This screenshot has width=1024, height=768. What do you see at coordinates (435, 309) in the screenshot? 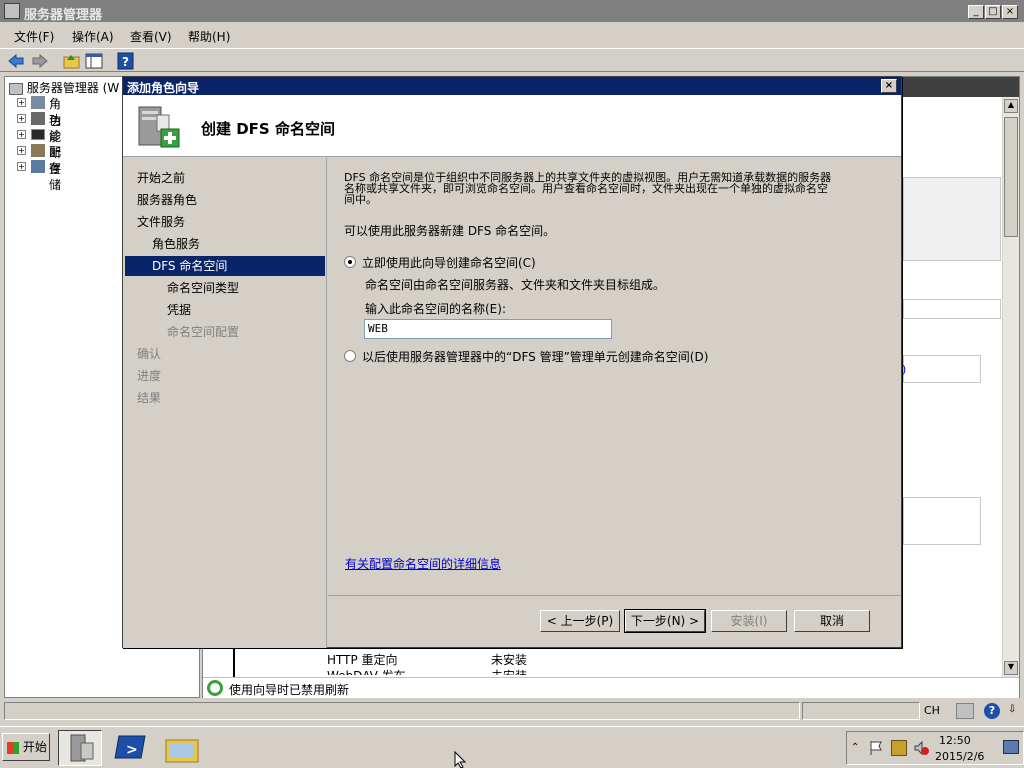
I see `namespace-name-label: 输入此命名空间的名称(E):` at bounding box center [435, 309].